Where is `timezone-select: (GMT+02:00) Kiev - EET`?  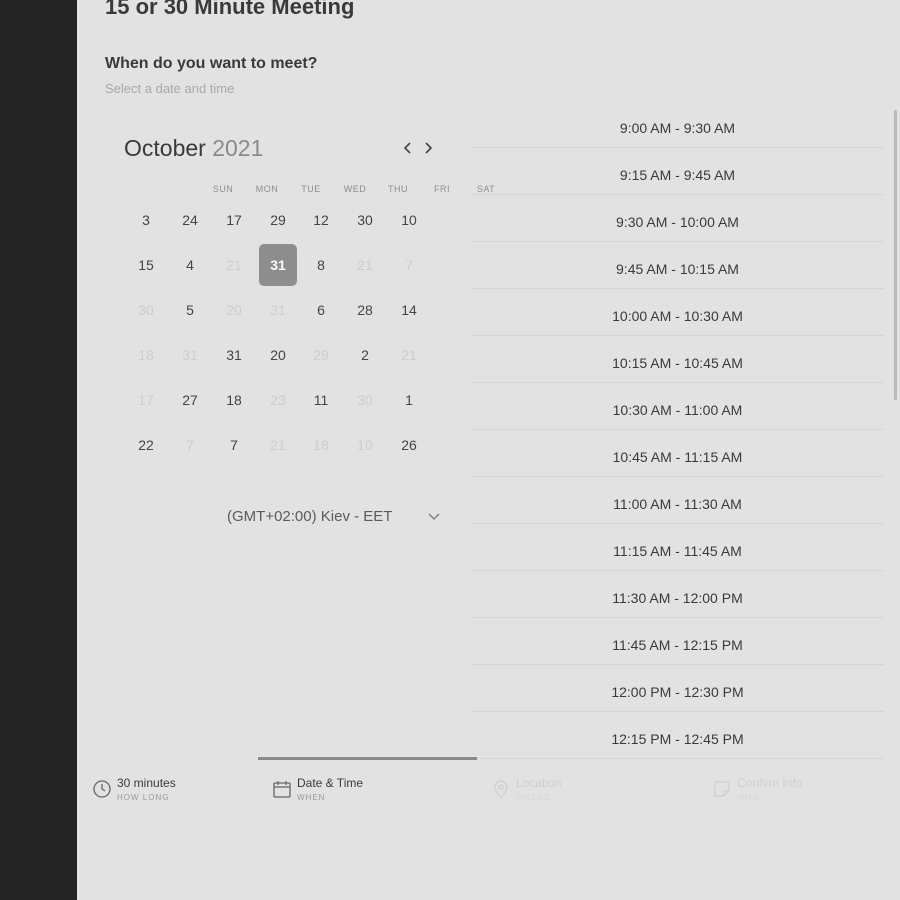
timezone-select: (GMT+02:00) Kiev - EET is located at coordinates (339, 518).